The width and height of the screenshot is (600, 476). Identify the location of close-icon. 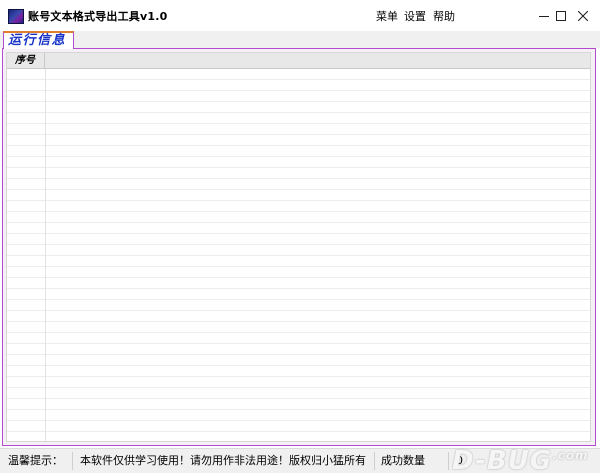
(583, 15).